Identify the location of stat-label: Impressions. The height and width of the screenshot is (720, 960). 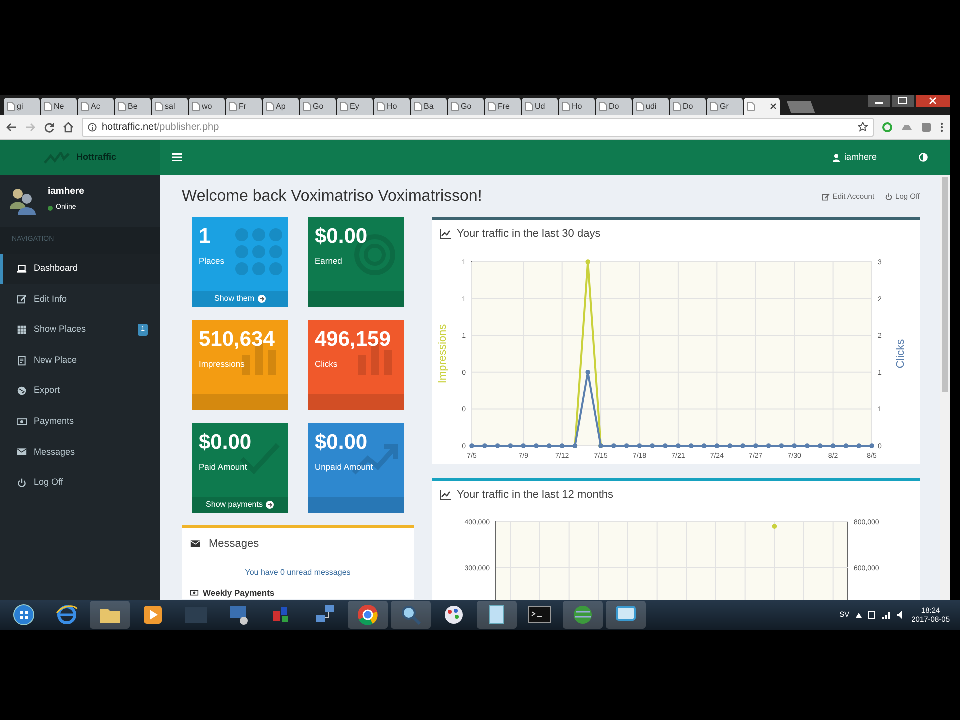
(222, 364).